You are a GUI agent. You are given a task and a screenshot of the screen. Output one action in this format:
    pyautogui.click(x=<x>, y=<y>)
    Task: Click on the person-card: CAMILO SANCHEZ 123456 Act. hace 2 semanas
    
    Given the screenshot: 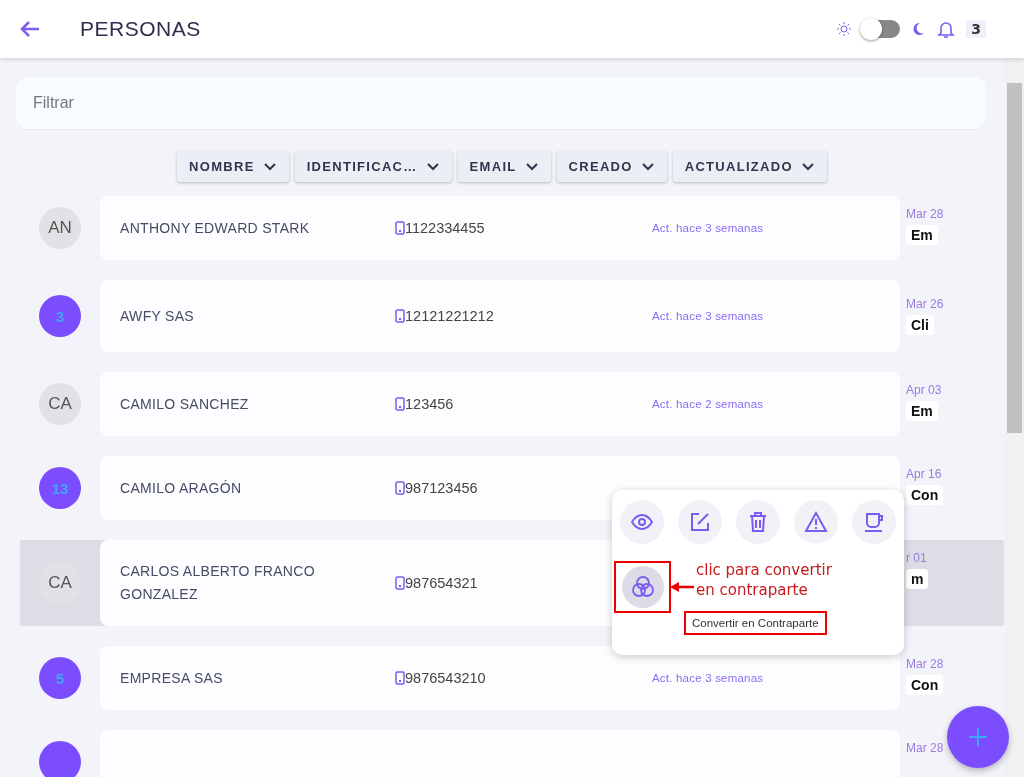 What is the action you would take?
    pyautogui.click(x=500, y=404)
    